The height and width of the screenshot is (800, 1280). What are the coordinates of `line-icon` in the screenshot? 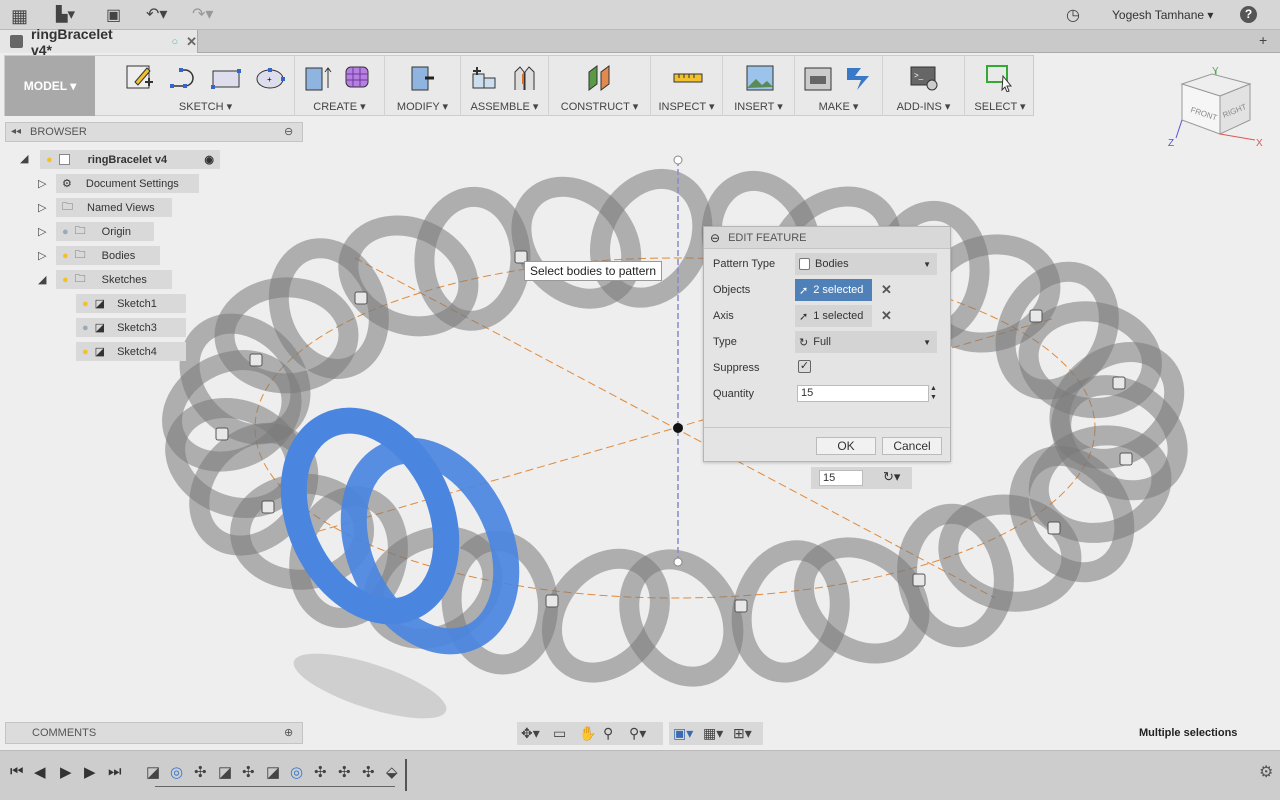 It's located at (184, 78).